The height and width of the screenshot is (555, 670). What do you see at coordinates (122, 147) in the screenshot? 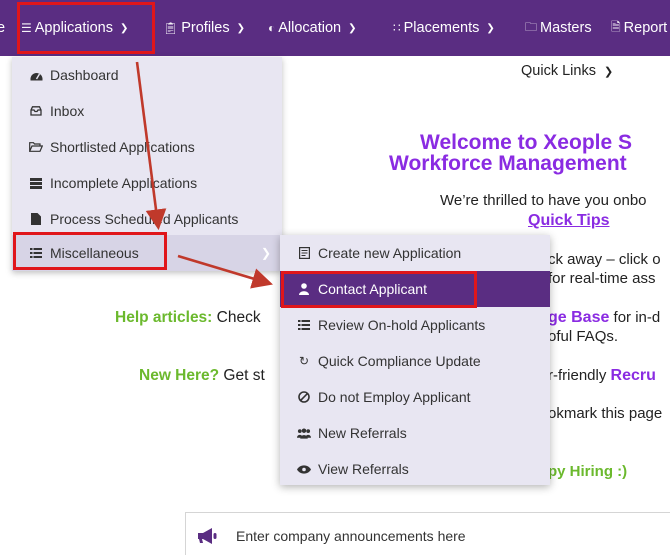
I see `menu-item-label: Shortlisted Applications` at bounding box center [122, 147].